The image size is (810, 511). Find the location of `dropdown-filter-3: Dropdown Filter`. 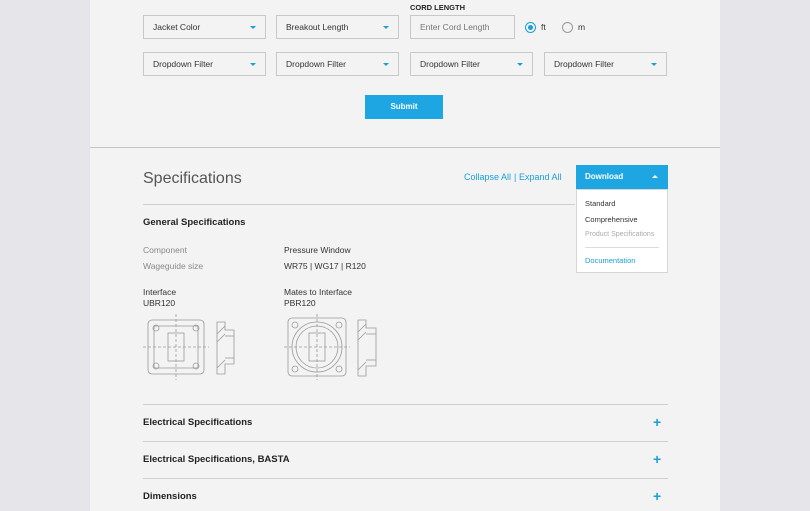

dropdown-filter-3: Dropdown Filter is located at coordinates (471, 64).